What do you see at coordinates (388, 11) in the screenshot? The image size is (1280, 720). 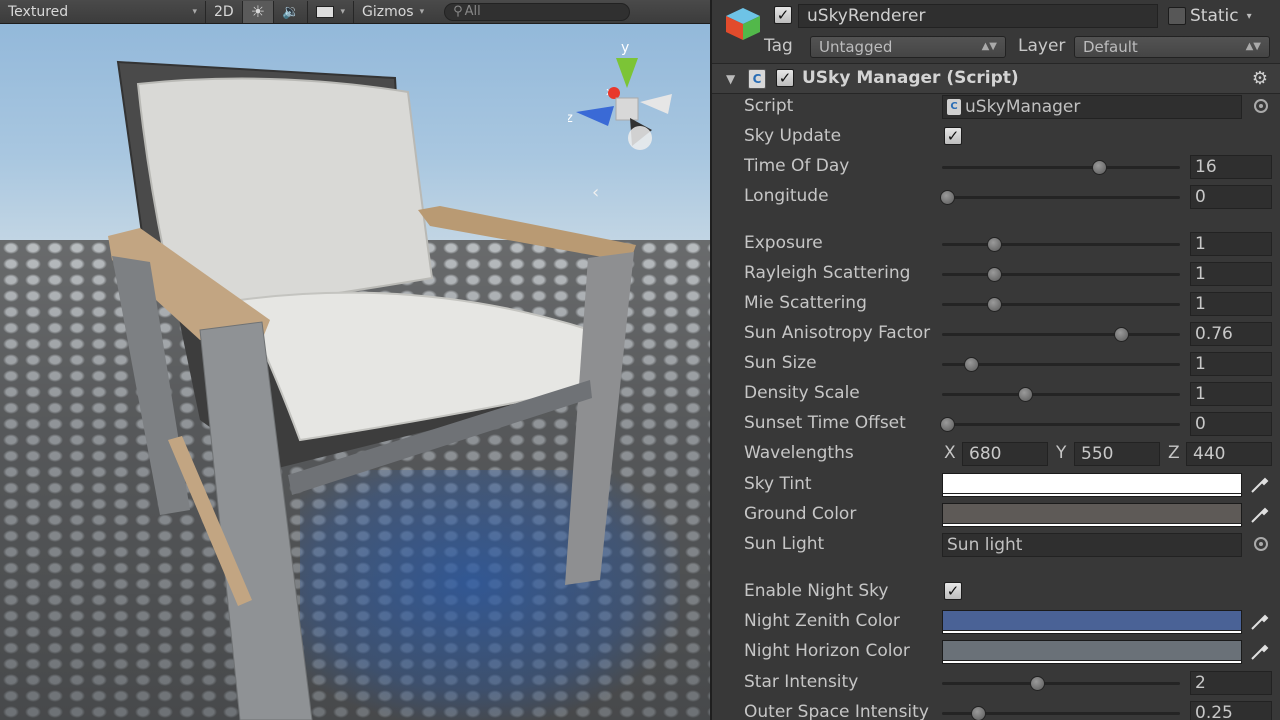 I see `gizmos-label: Gizmos` at bounding box center [388, 11].